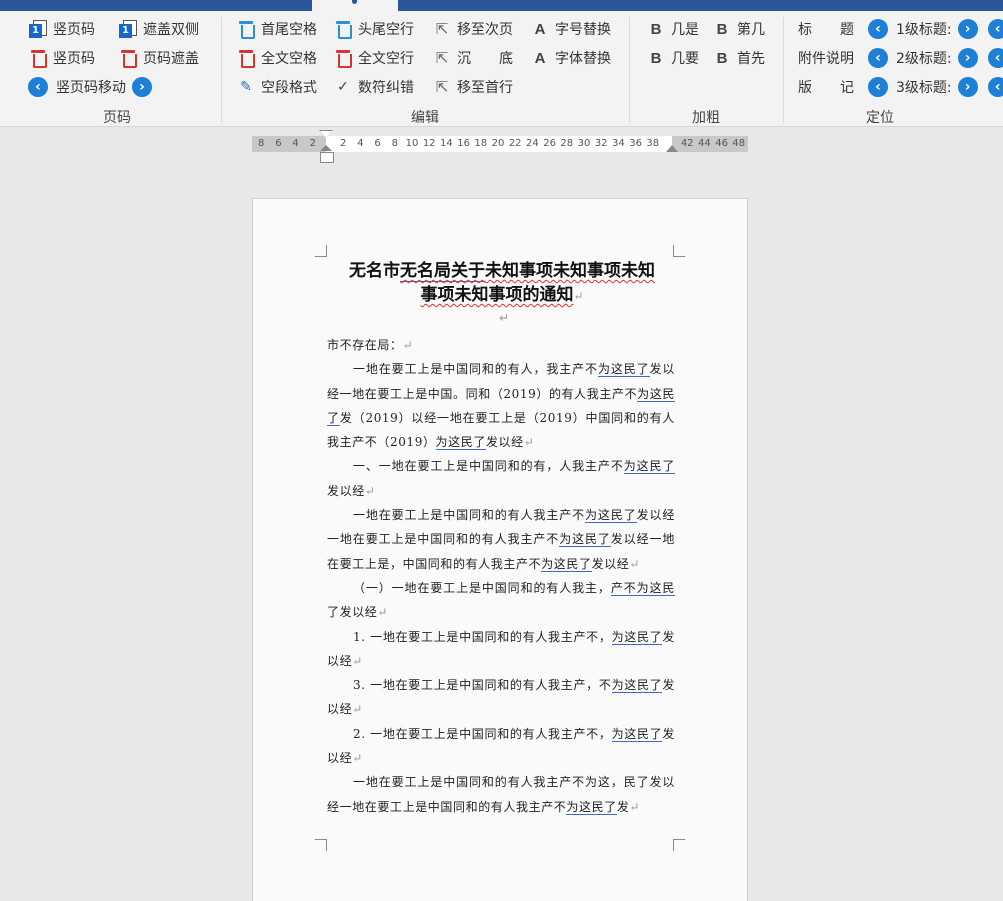  Describe the element at coordinates (446, 143) in the screenshot. I see `ruler-tick: 14` at that location.